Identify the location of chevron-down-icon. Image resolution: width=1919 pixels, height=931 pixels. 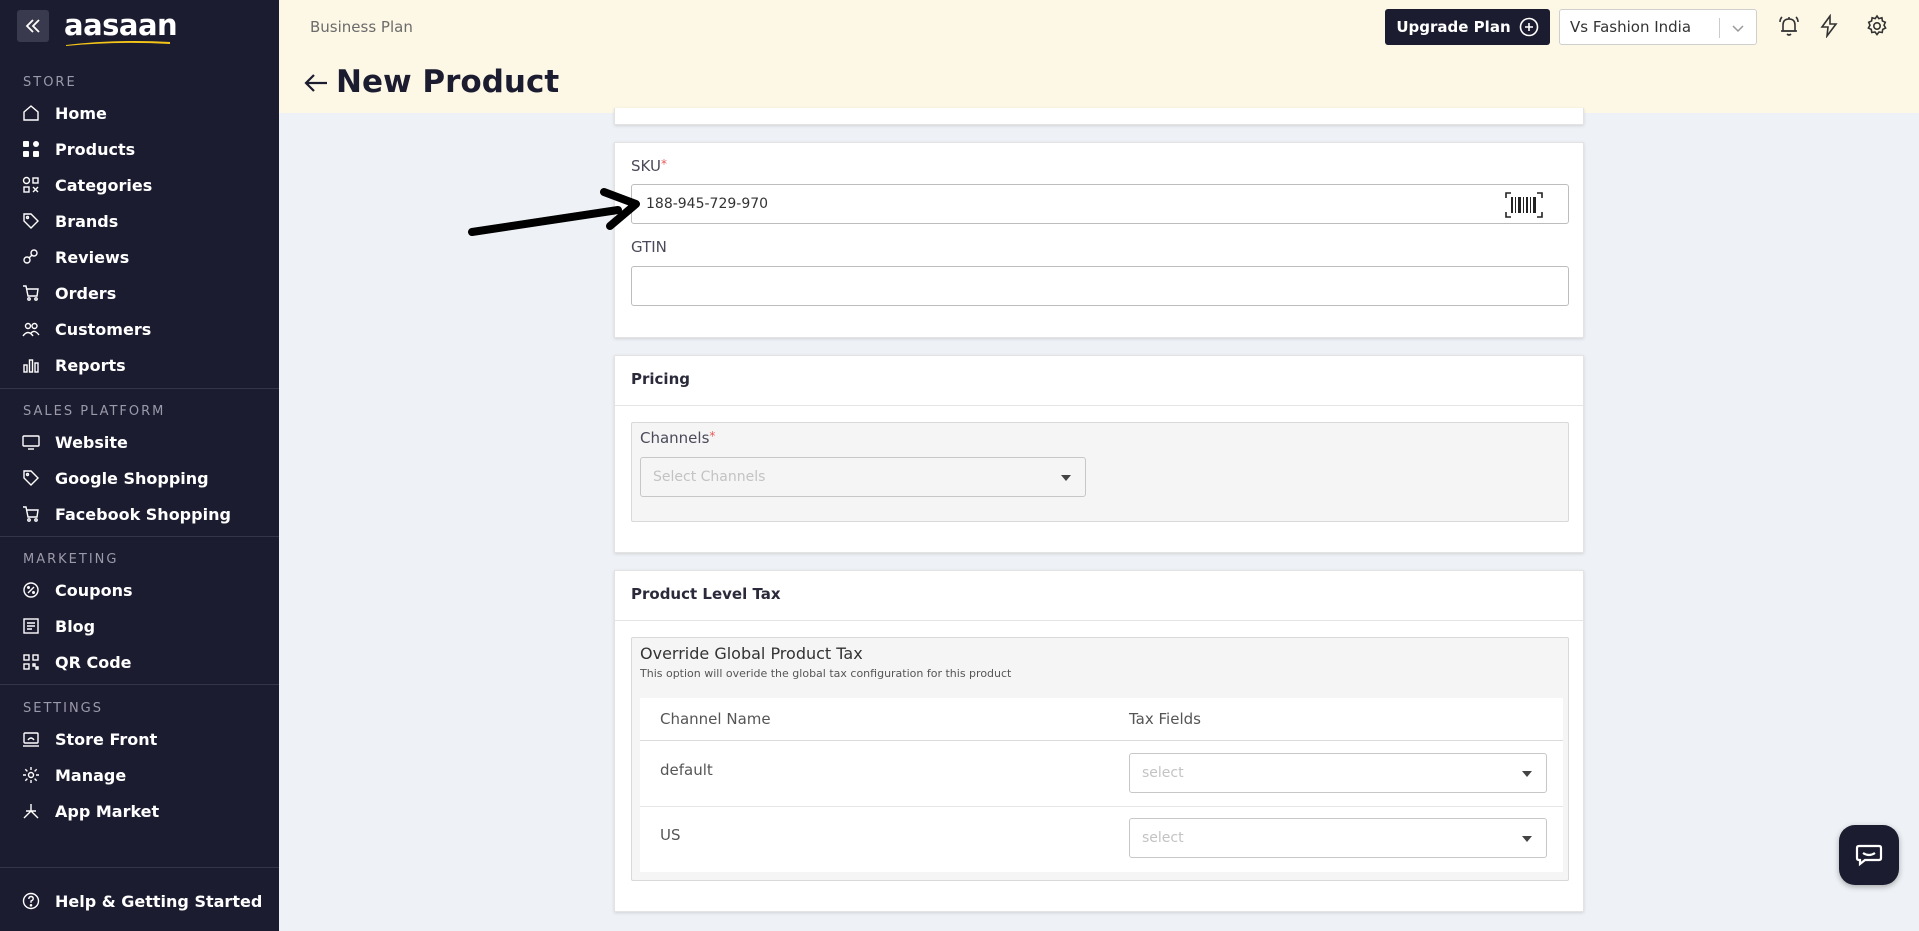
(1738, 29).